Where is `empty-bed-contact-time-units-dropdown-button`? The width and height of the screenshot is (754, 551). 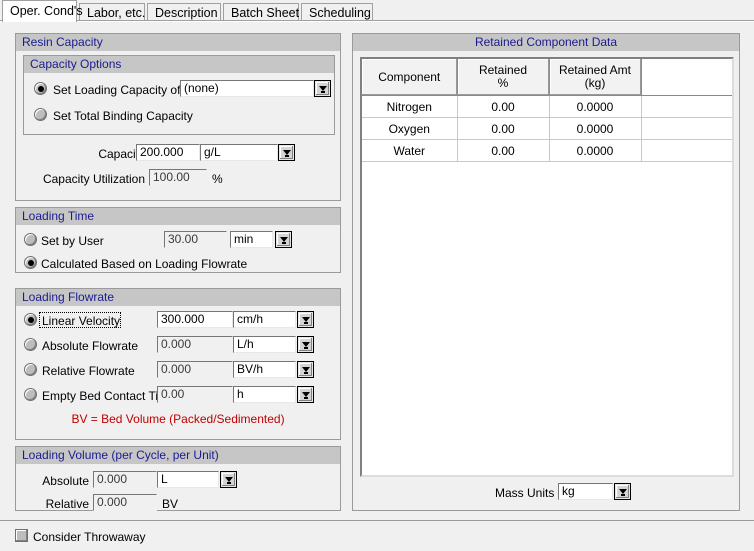 empty-bed-contact-time-units-dropdown-button is located at coordinates (305, 394).